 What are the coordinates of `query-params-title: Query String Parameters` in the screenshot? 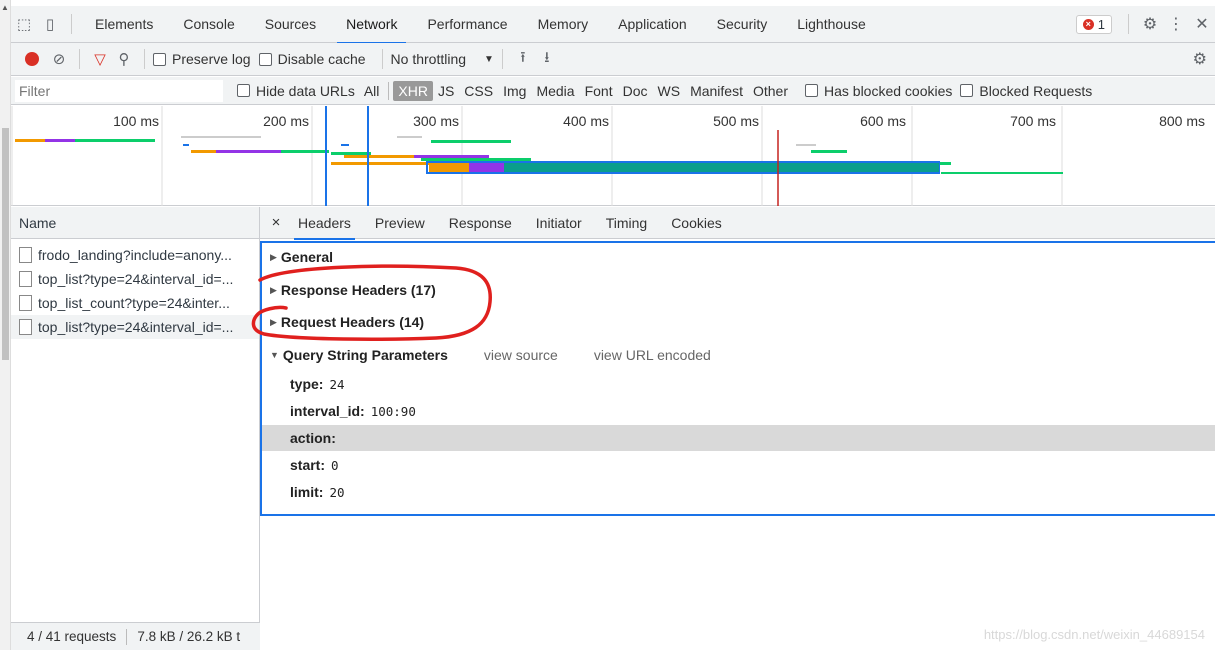 It's located at (365, 355).